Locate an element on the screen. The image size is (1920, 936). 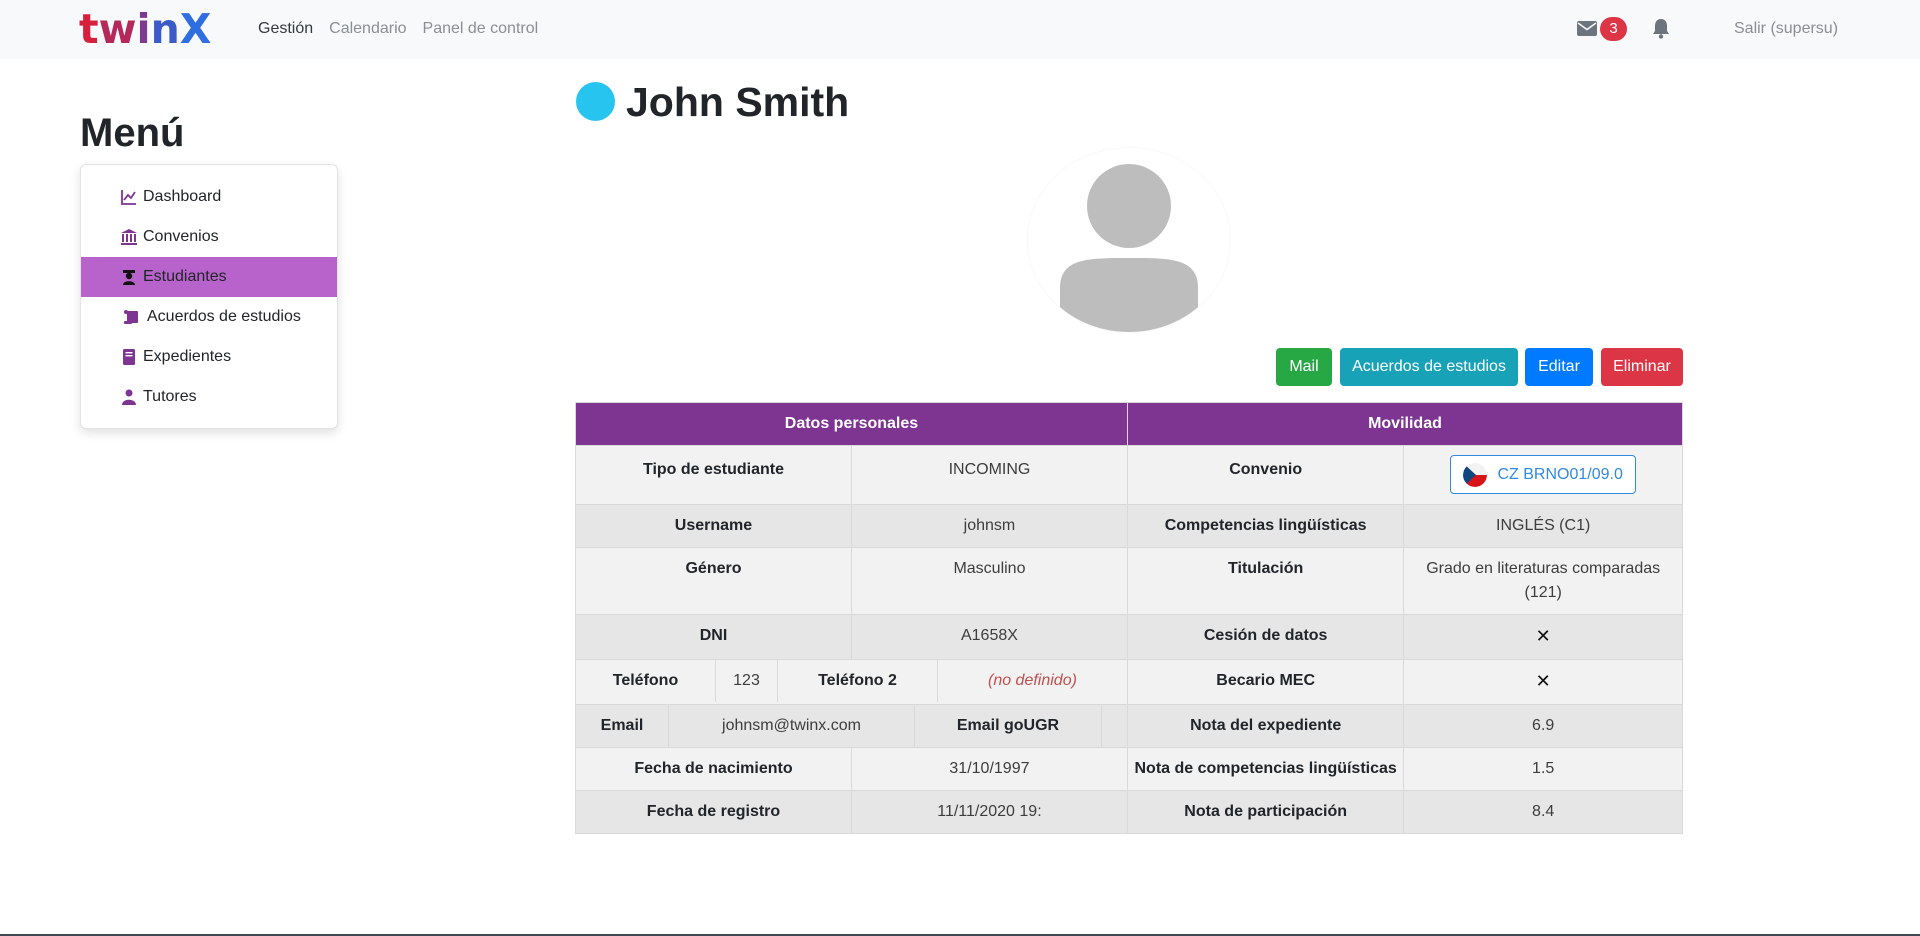
scroll-icon is located at coordinates (131, 317).